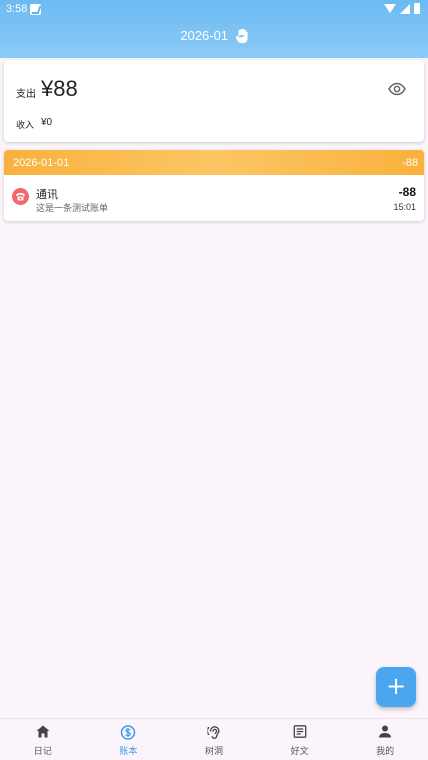 This screenshot has width=428, height=760. I want to click on income-total: ¥0, so click(47, 122).